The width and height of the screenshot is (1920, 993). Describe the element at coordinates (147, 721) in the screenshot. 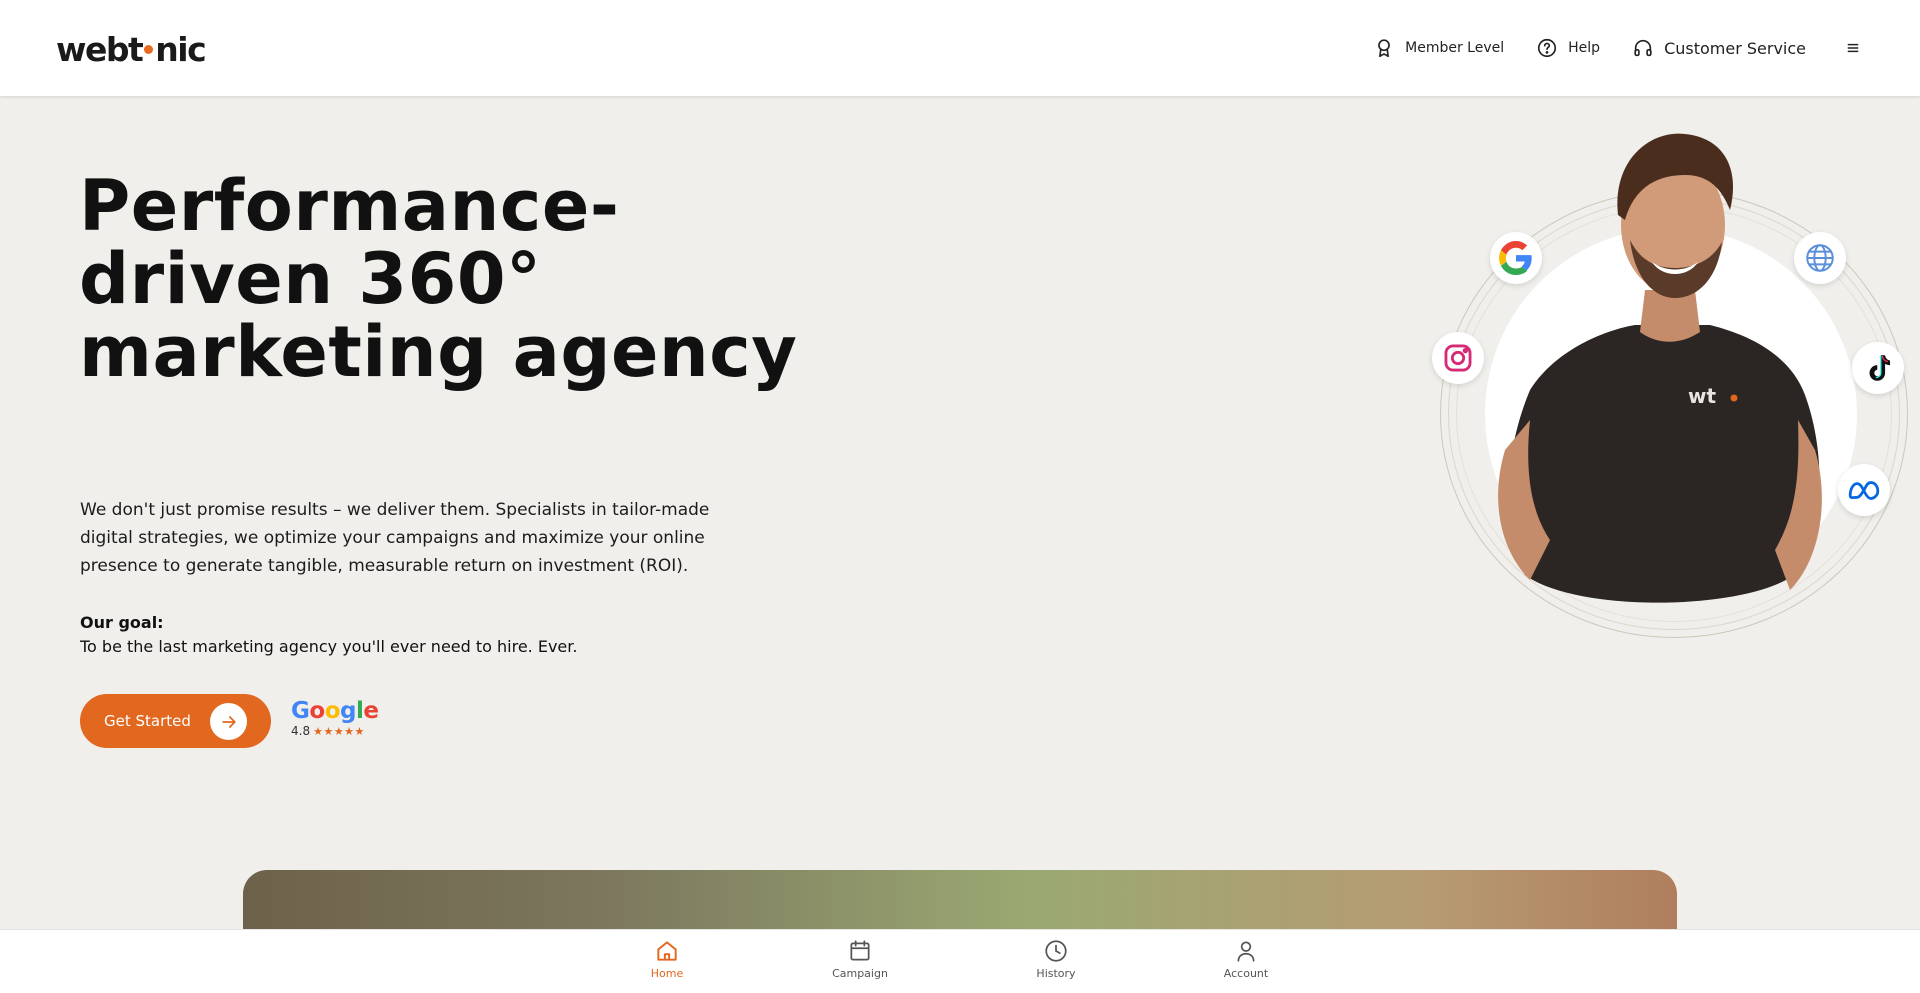

I see `get-started-label: Get Started` at that location.